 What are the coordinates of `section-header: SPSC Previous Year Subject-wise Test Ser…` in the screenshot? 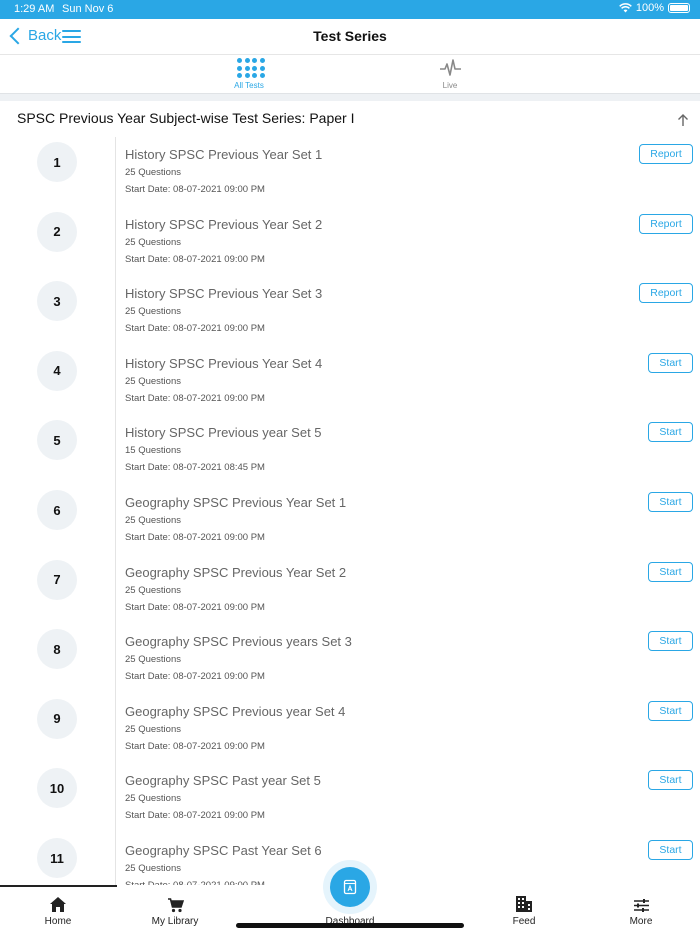 It's located at (350, 119).